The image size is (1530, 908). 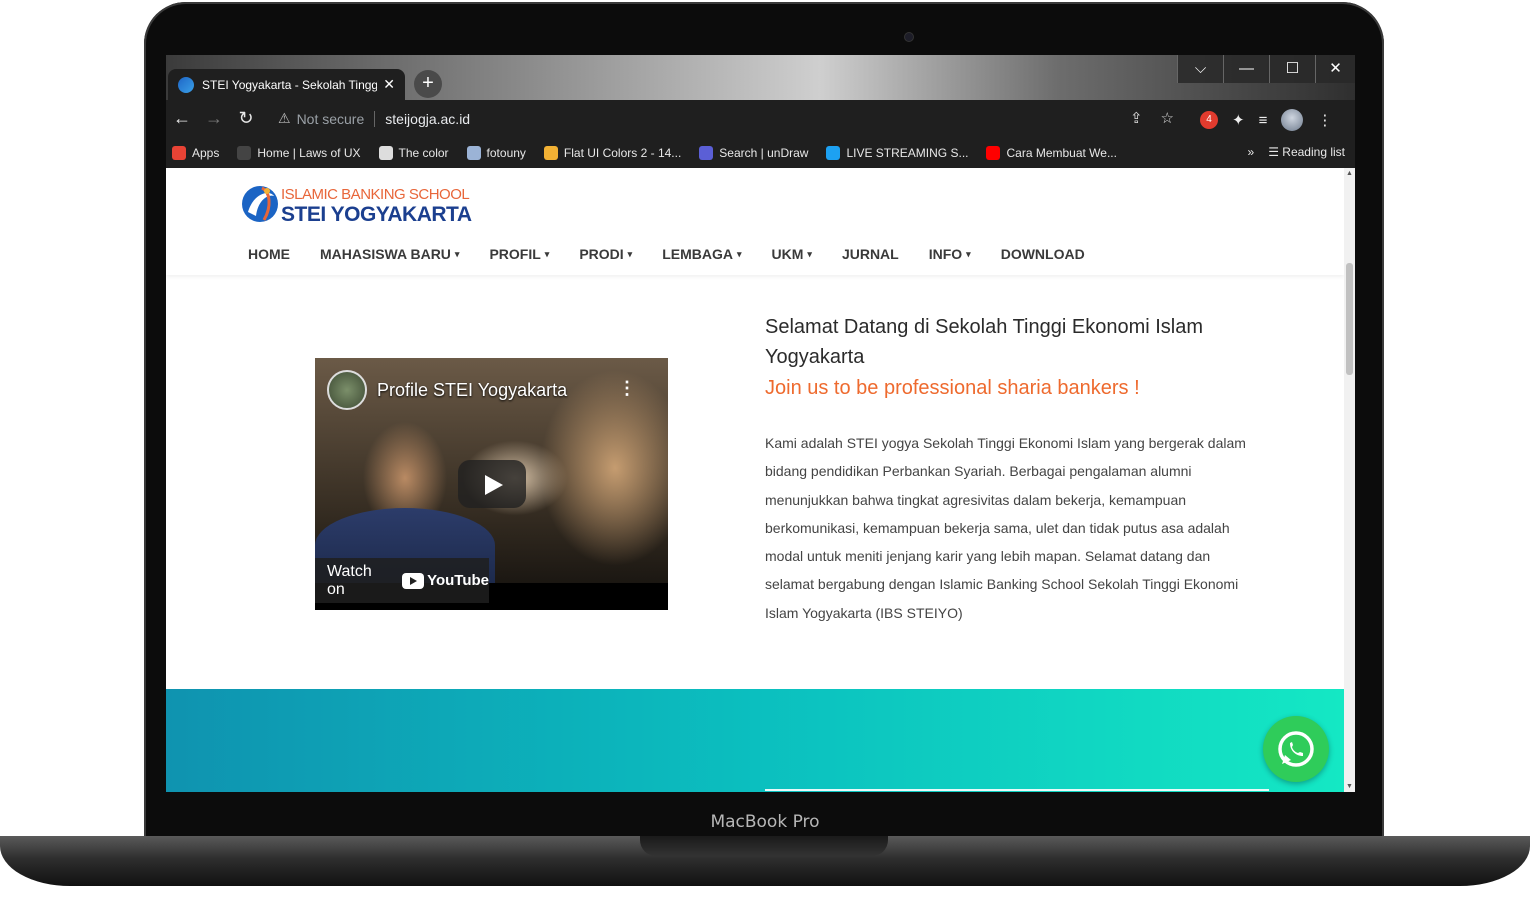 What do you see at coordinates (260, 204) in the screenshot?
I see `stei-logo-icon` at bounding box center [260, 204].